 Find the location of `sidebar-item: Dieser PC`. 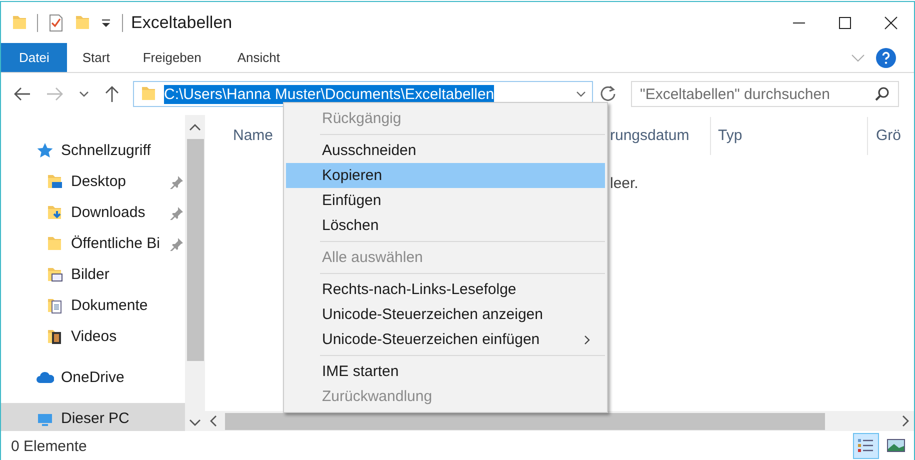

sidebar-item: Dieser PC is located at coordinates (93, 417).